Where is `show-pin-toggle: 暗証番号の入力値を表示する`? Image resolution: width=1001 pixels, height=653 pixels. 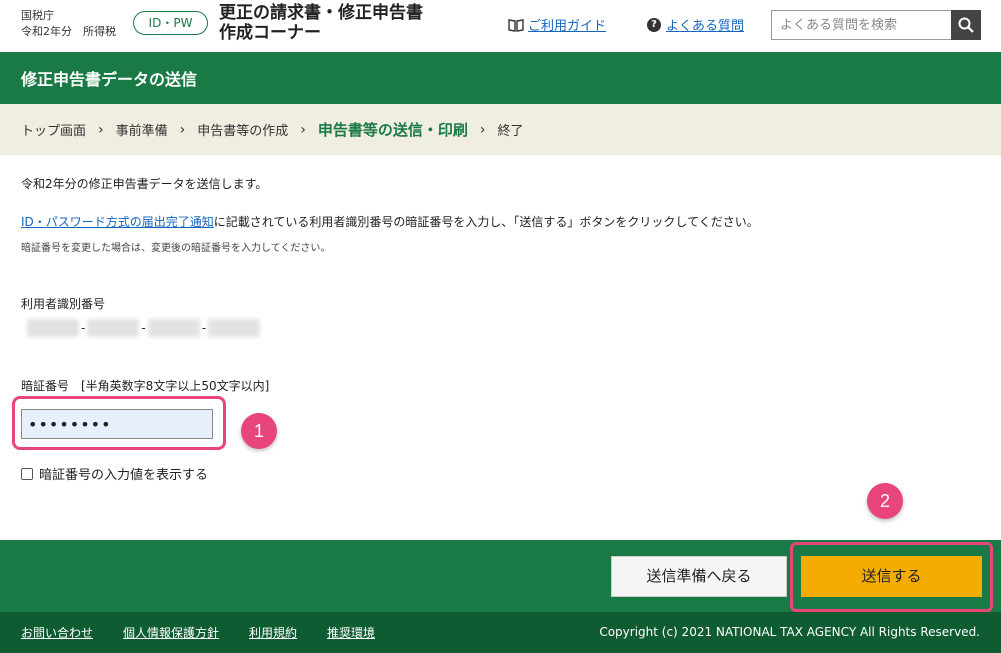 show-pin-toggle: 暗証番号の入力値を表示する is located at coordinates (114, 473).